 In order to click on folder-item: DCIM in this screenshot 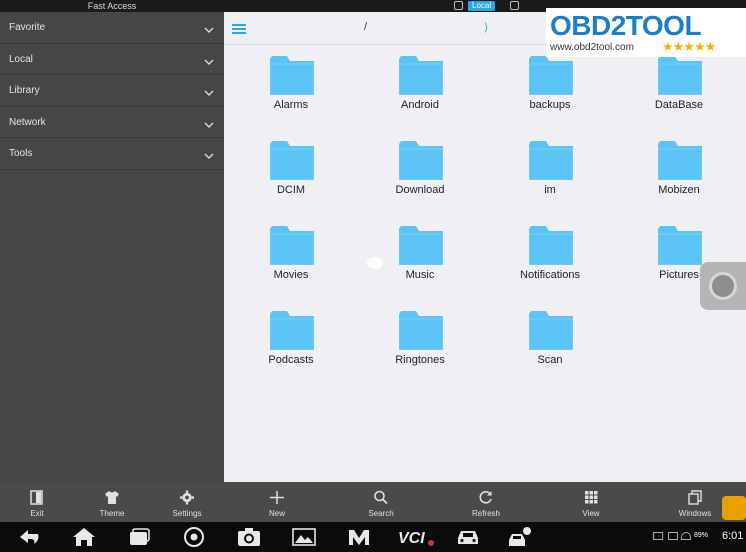, I will do `click(291, 170)`.